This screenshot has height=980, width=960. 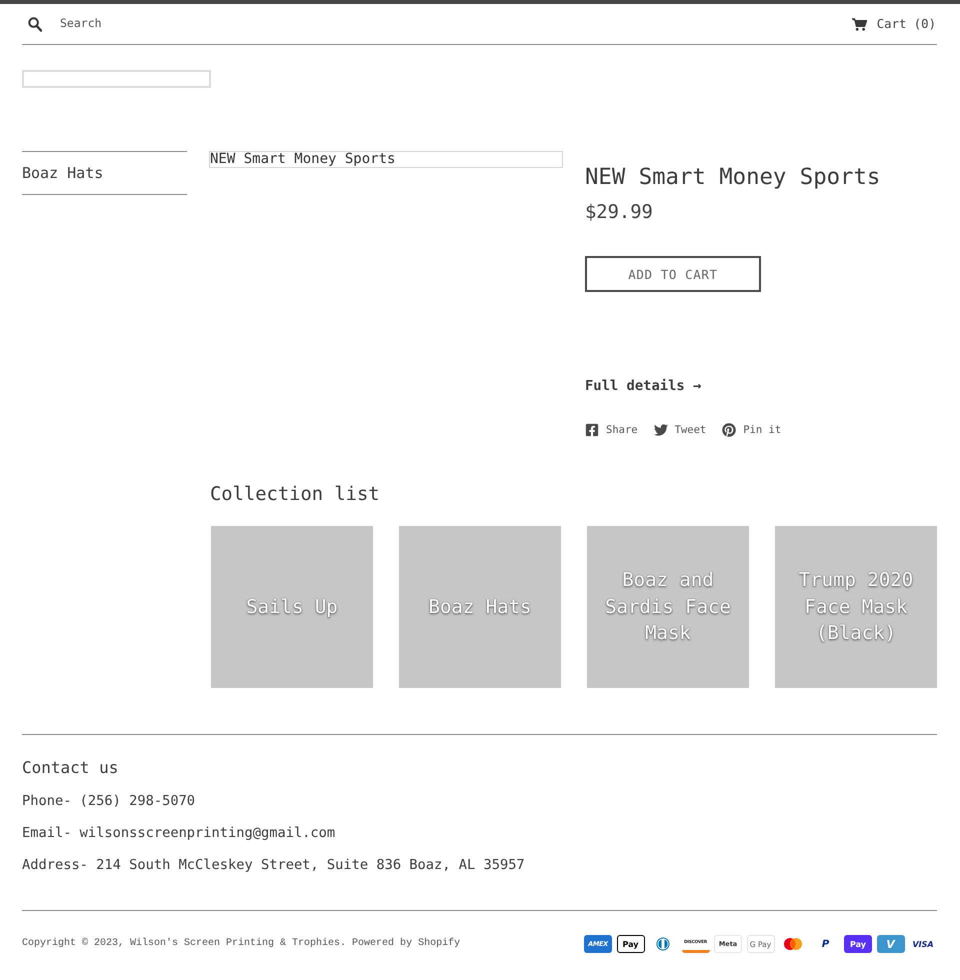 What do you see at coordinates (630, 944) in the screenshot?
I see `apple-pay-logo: Pay` at bounding box center [630, 944].